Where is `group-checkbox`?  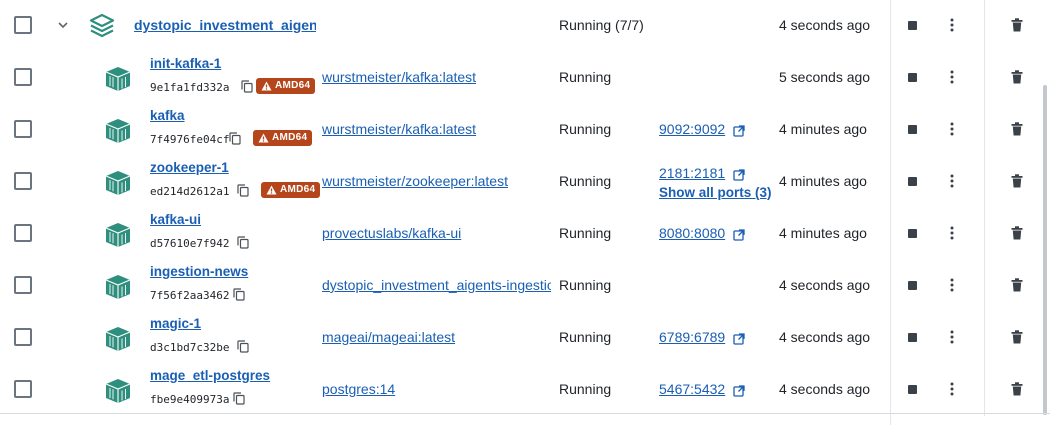 group-checkbox is located at coordinates (23, 25).